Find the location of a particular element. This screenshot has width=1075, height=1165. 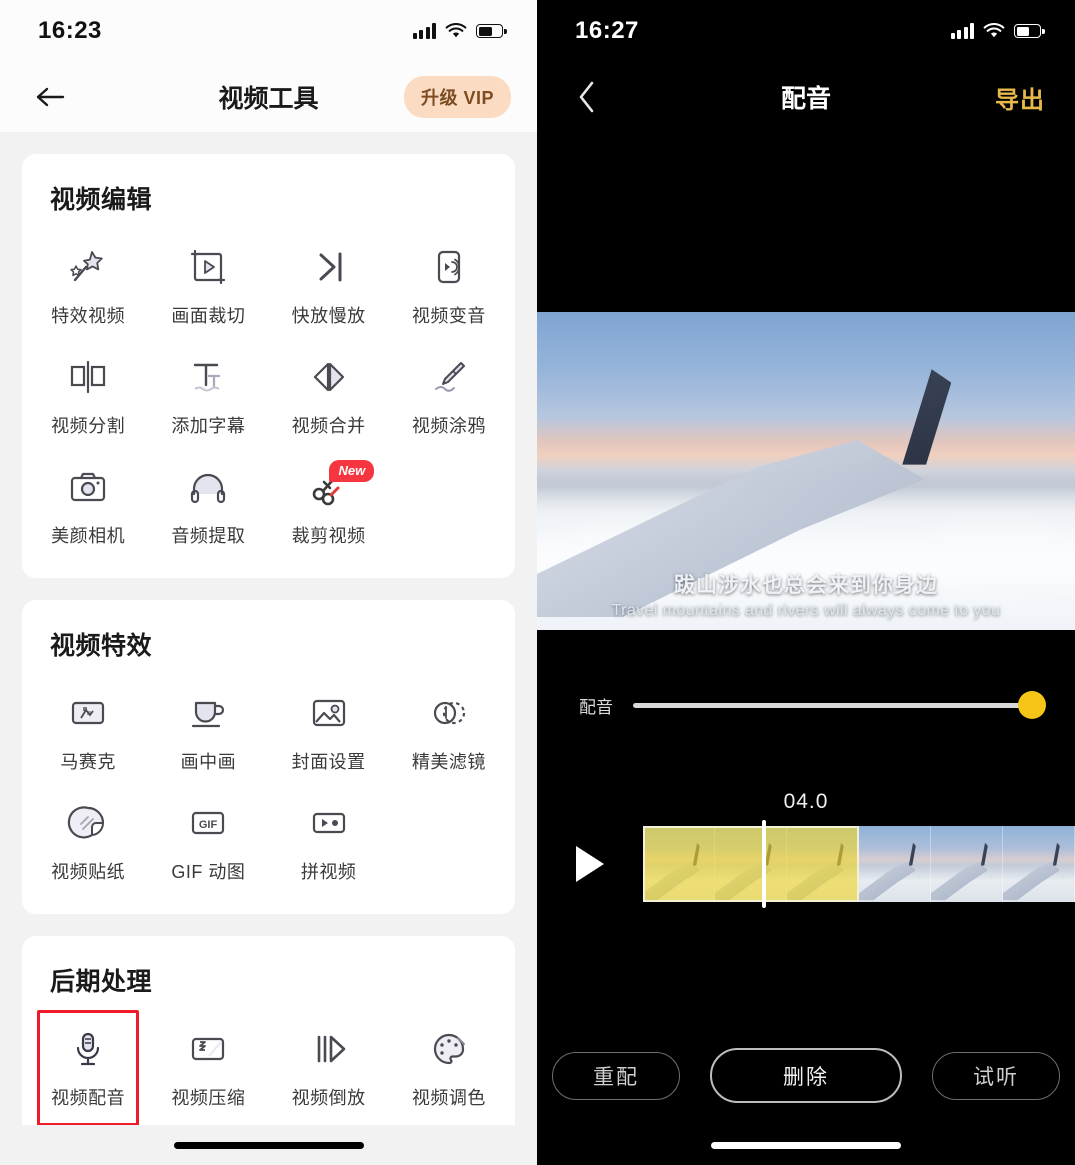

tool-label: 快放慢放 is located at coordinates (328, 316).